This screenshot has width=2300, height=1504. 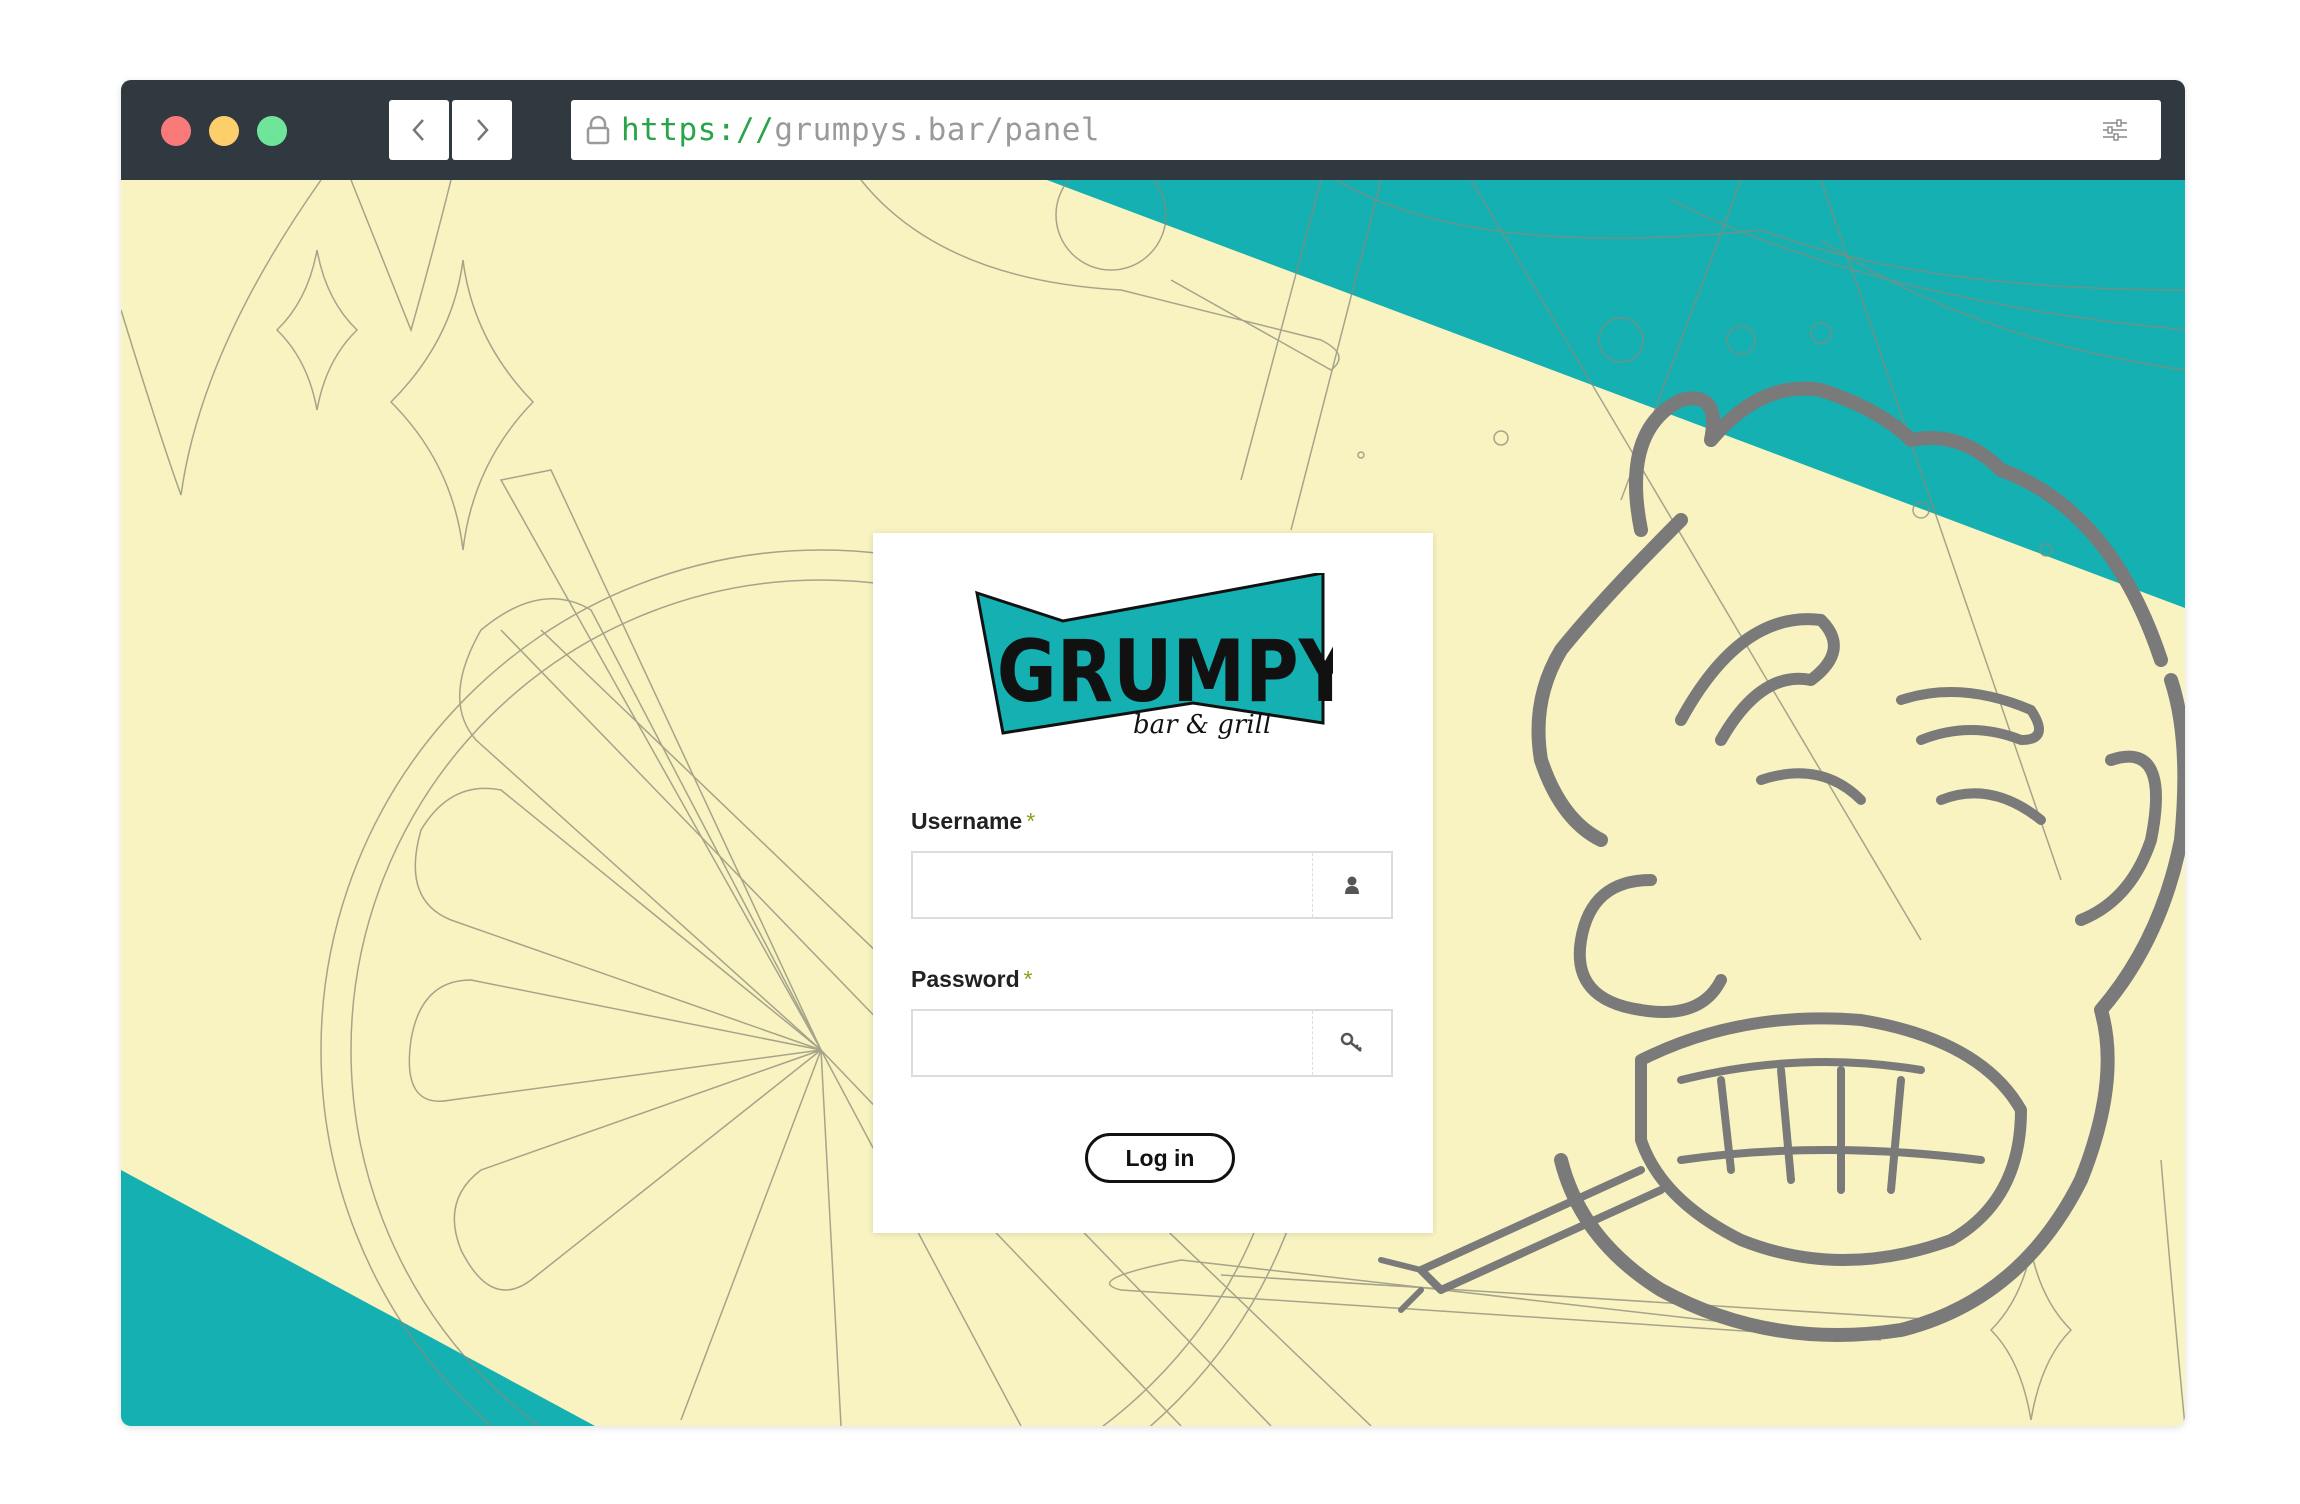 What do you see at coordinates (965, 979) in the screenshot?
I see `password-label-text: Password` at bounding box center [965, 979].